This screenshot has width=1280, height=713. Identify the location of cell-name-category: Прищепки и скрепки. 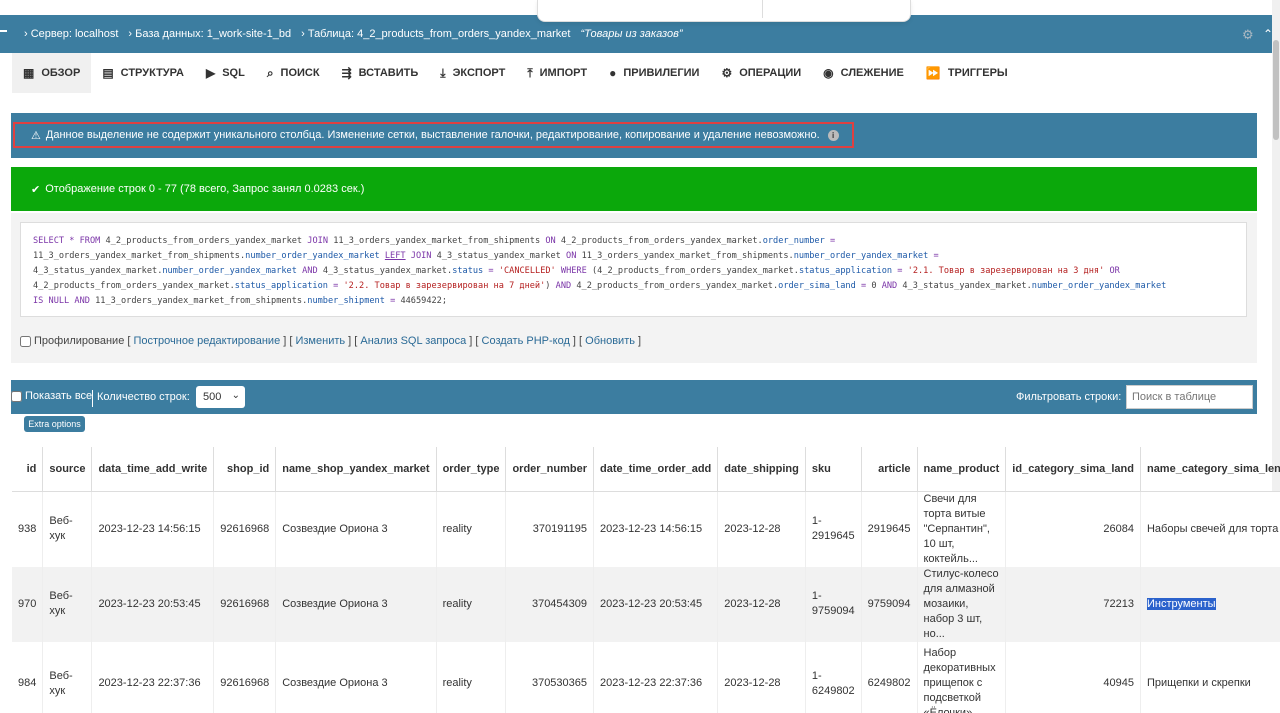
(1210, 677).